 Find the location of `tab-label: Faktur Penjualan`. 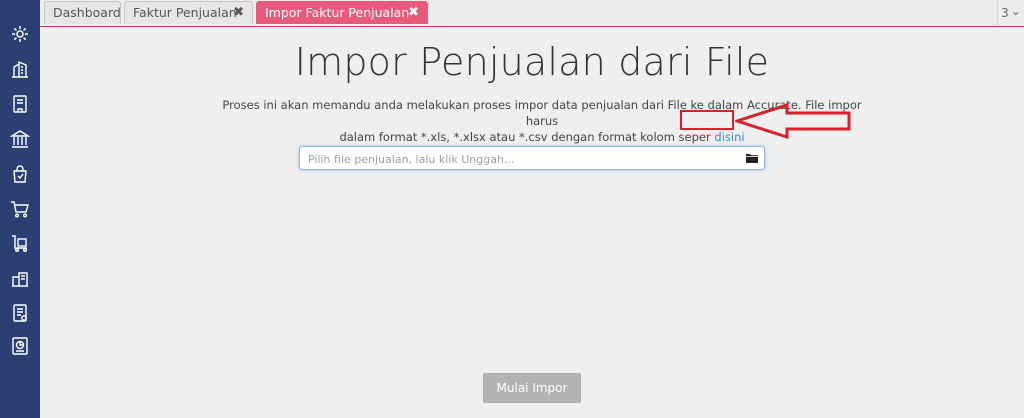

tab-label: Faktur Penjualan is located at coordinates (185, 12).